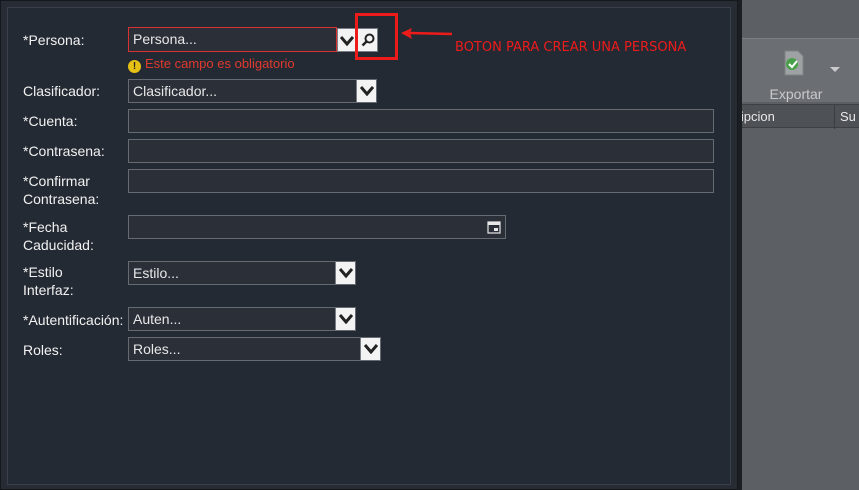  I want to click on background-toolbar: Exportar, so click(794, 70).